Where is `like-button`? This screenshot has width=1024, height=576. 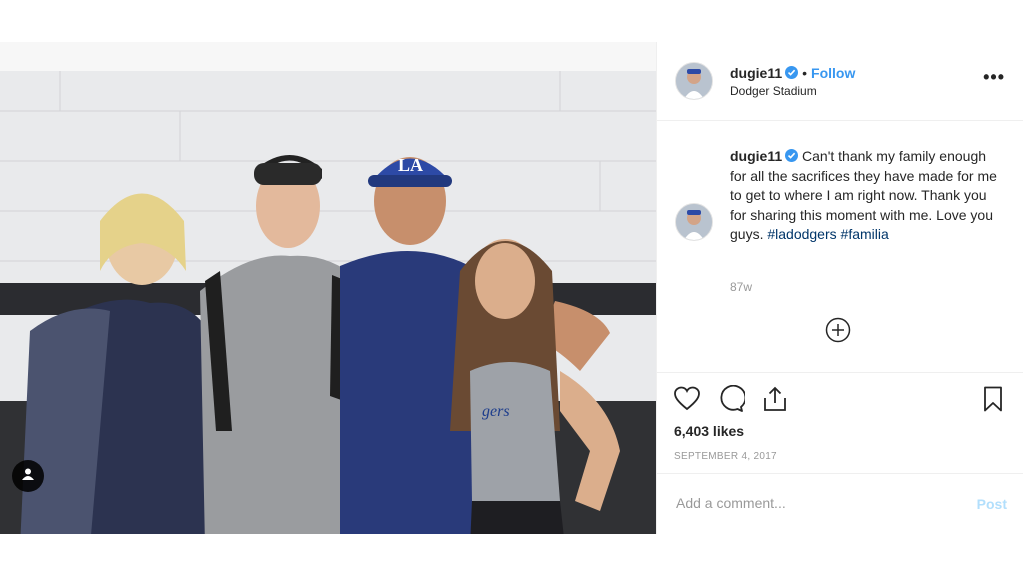 like-button is located at coordinates (687, 399).